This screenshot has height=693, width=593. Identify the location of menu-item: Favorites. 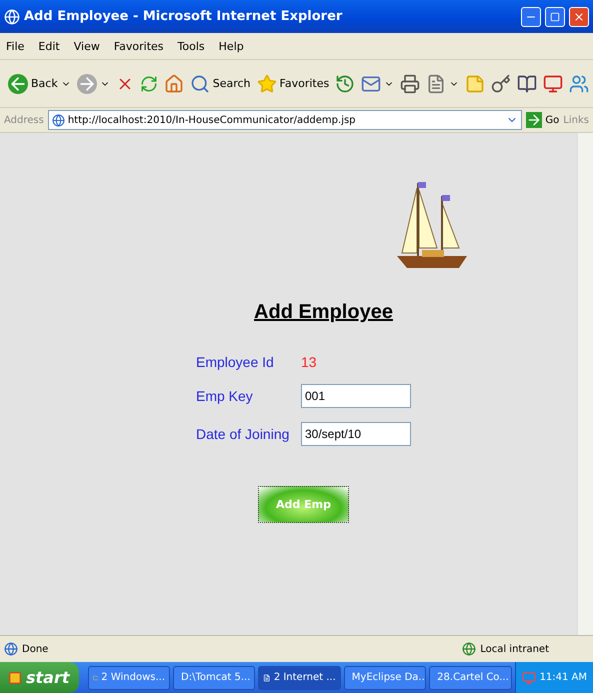
(139, 46).